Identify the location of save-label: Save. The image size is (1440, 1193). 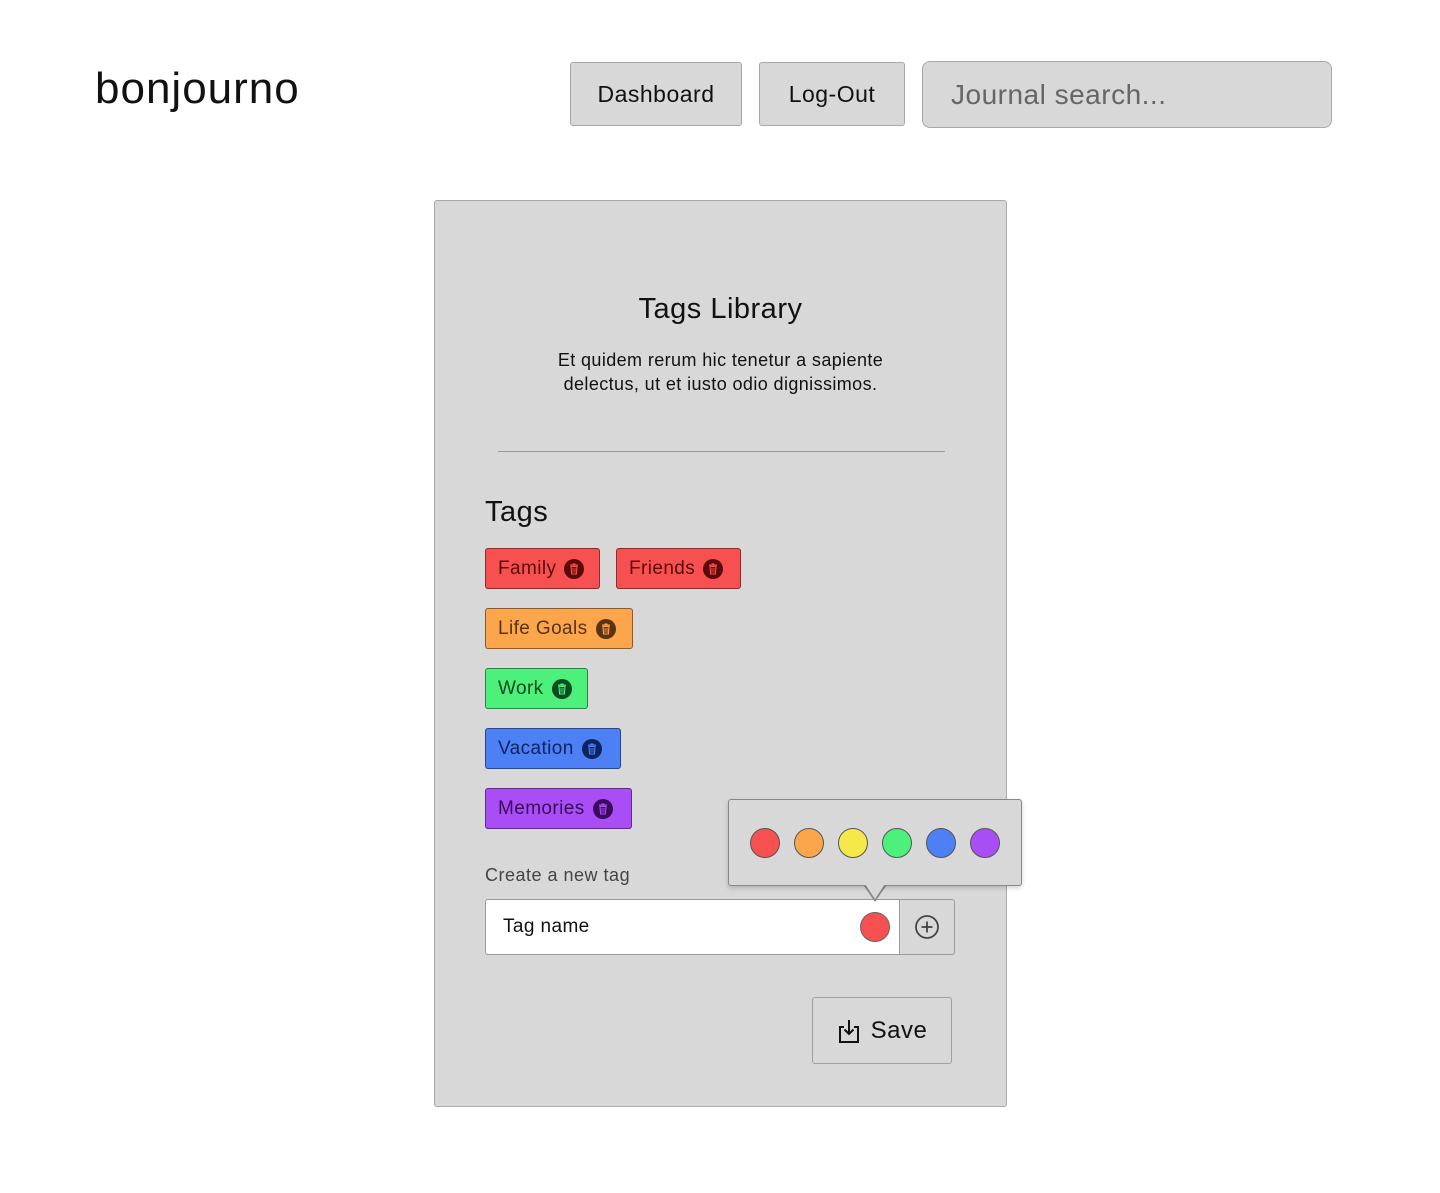
(899, 1030).